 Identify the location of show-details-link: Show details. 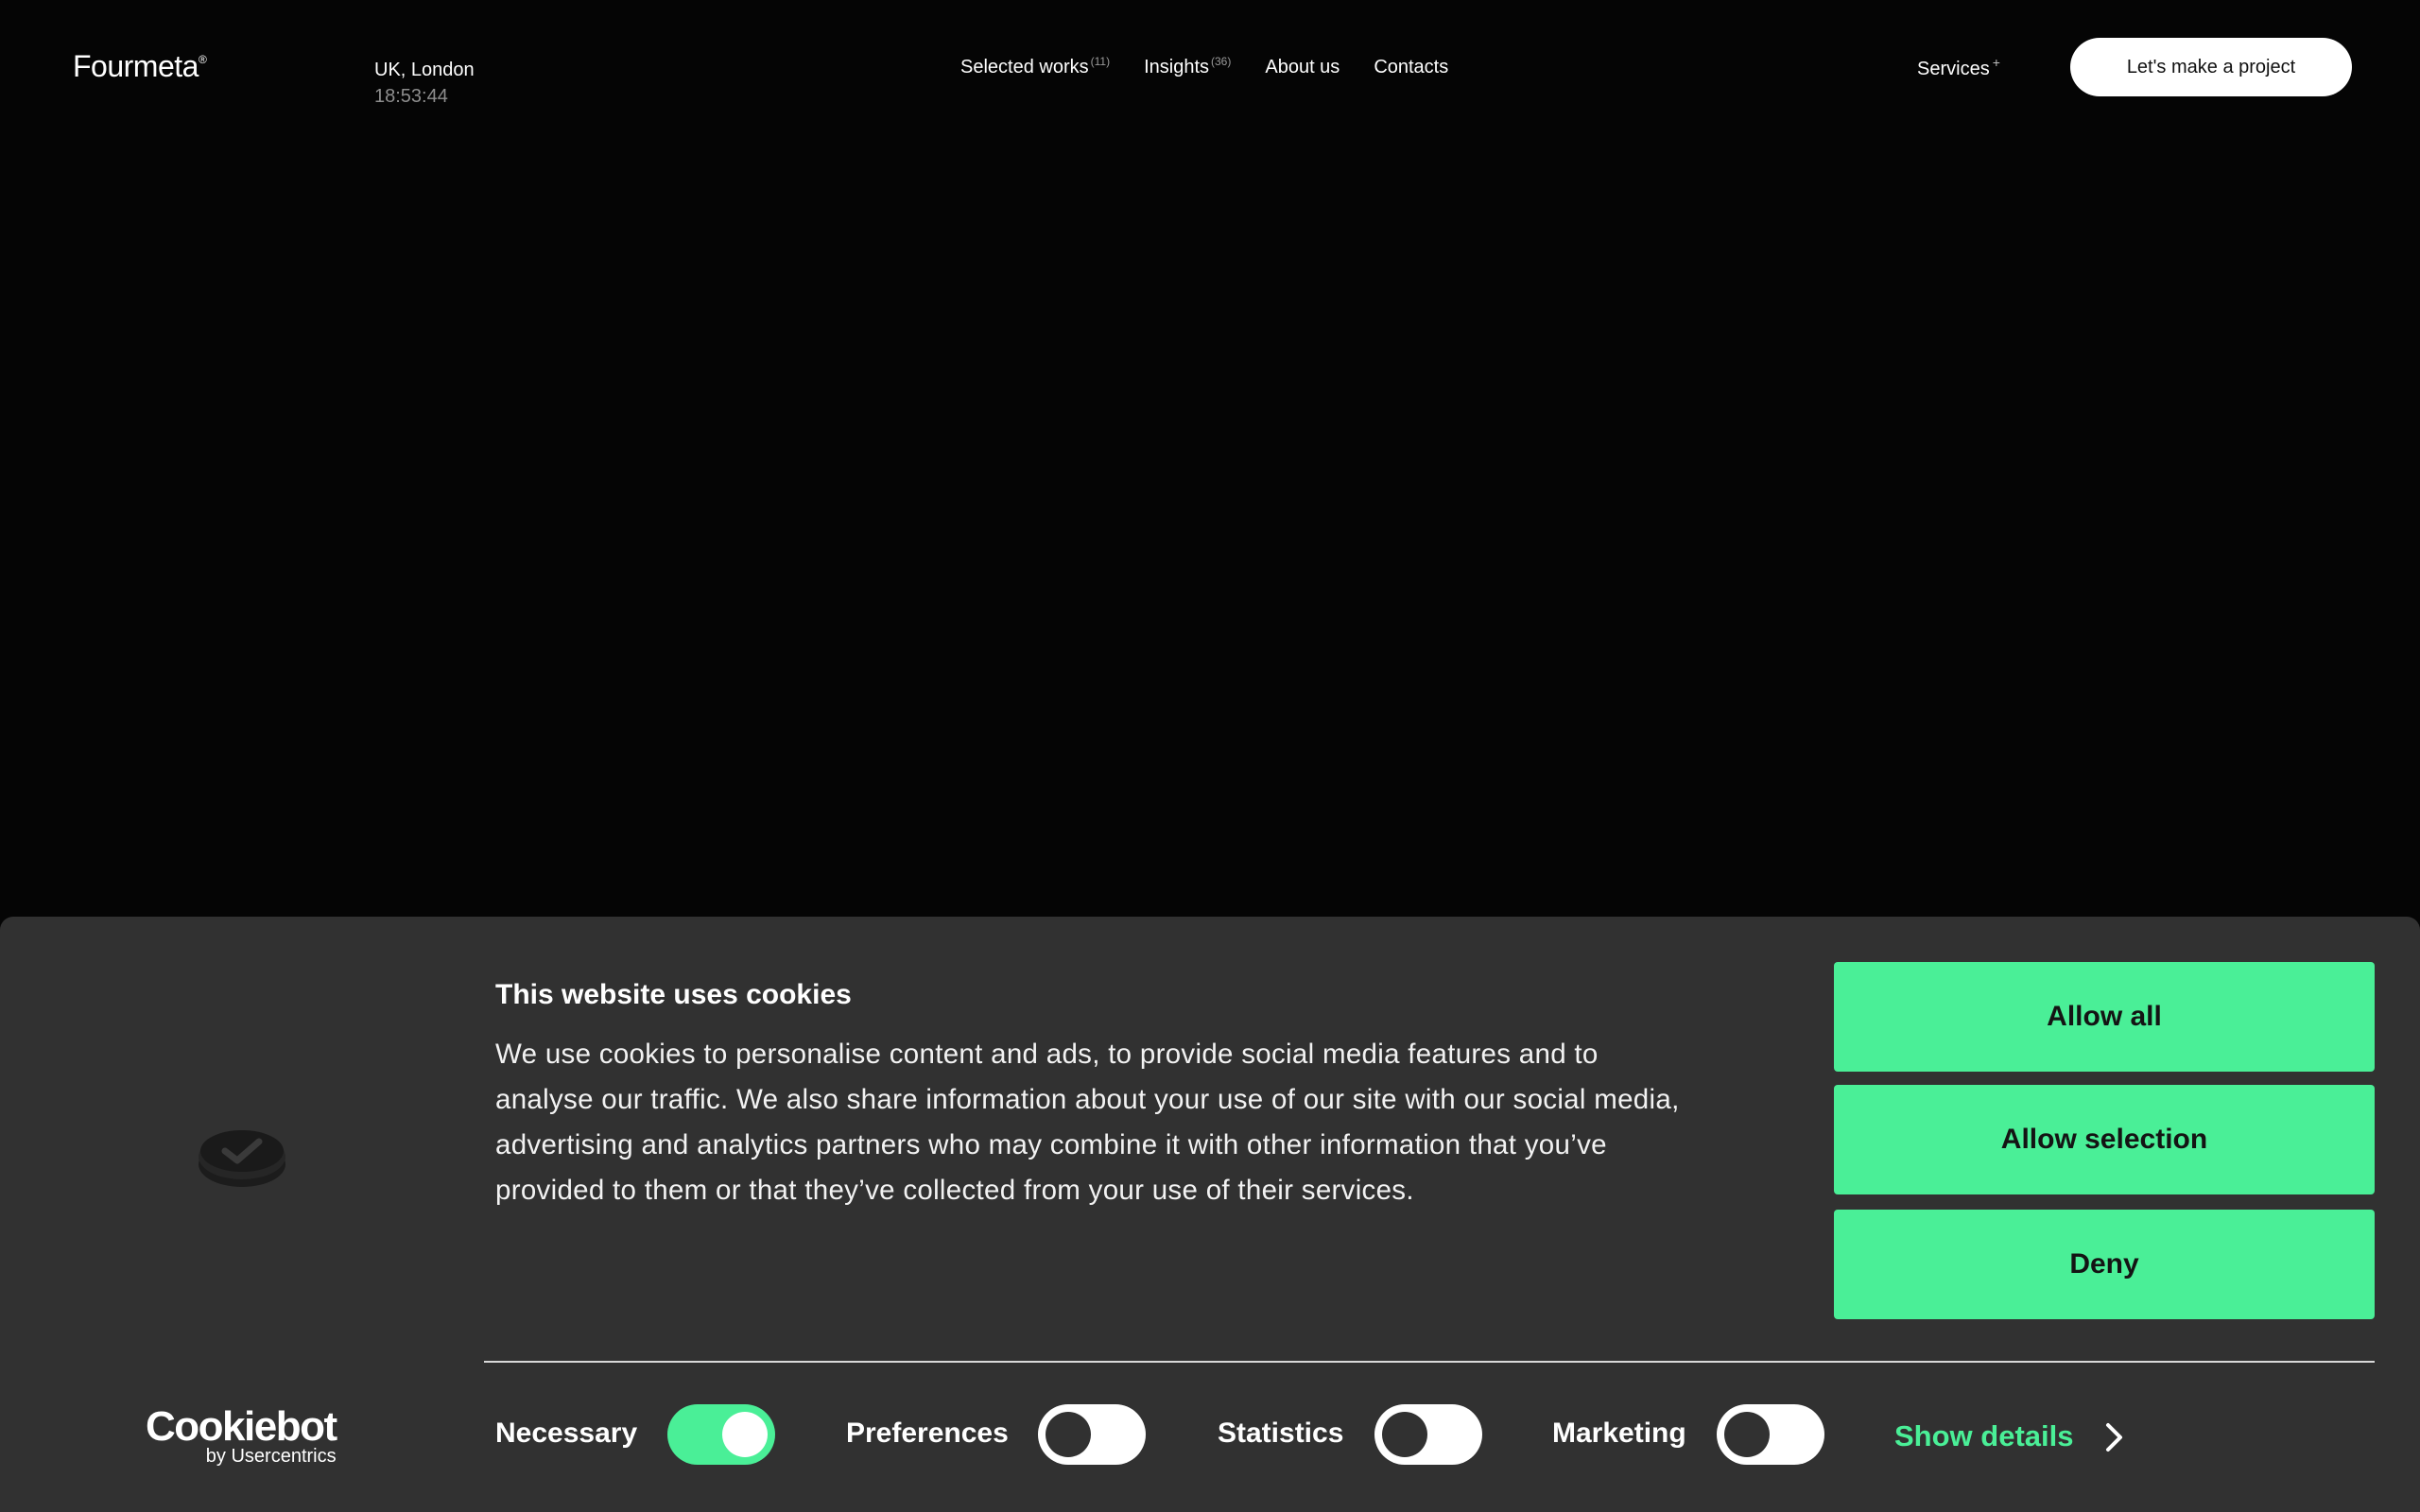
(1984, 1436).